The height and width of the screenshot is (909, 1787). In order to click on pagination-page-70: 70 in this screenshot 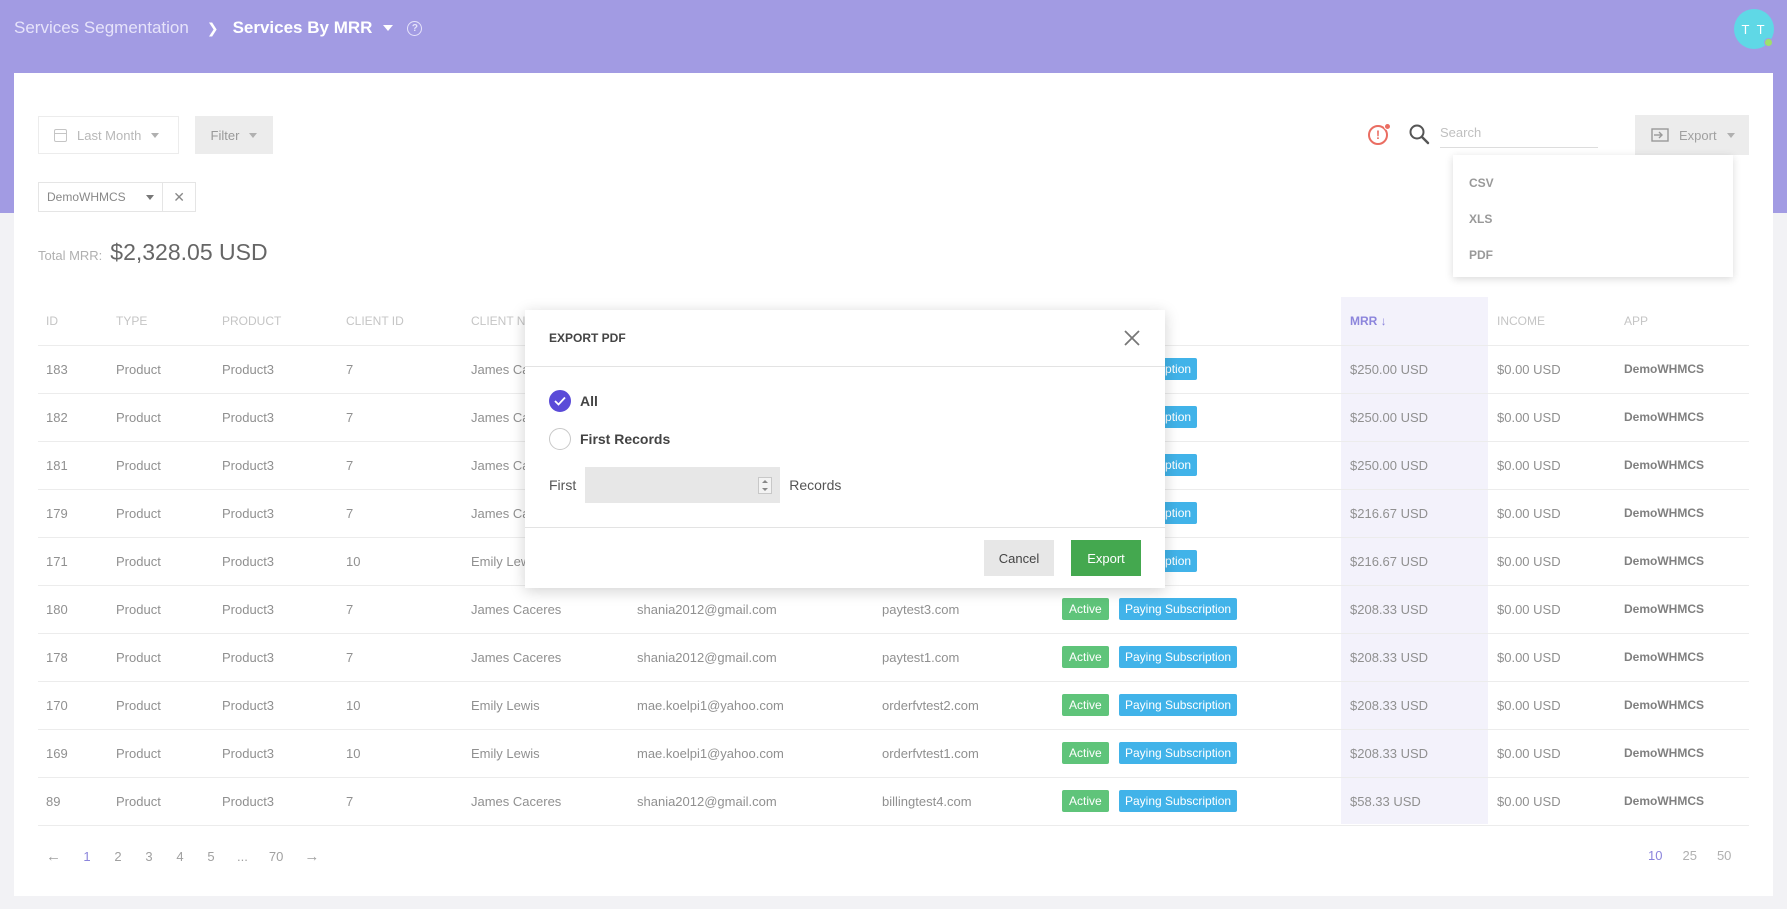, I will do `click(276, 856)`.